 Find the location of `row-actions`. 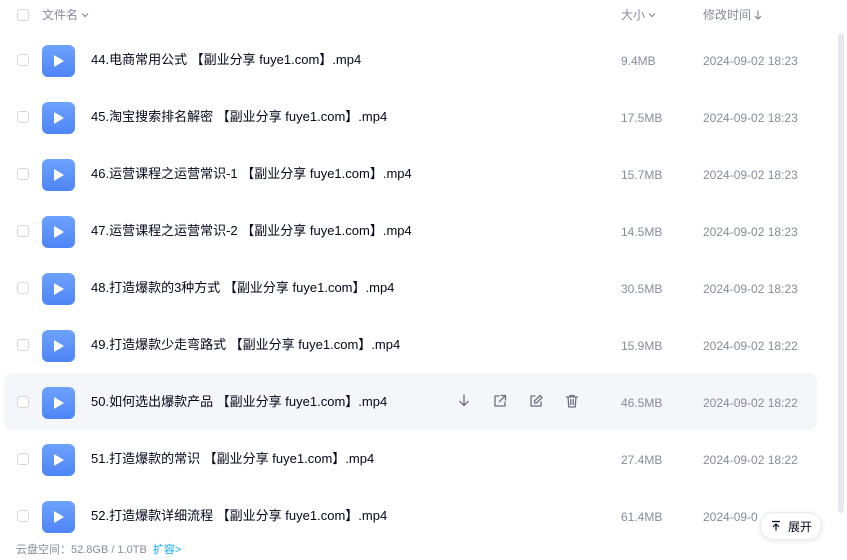

row-actions is located at coordinates (518, 401).